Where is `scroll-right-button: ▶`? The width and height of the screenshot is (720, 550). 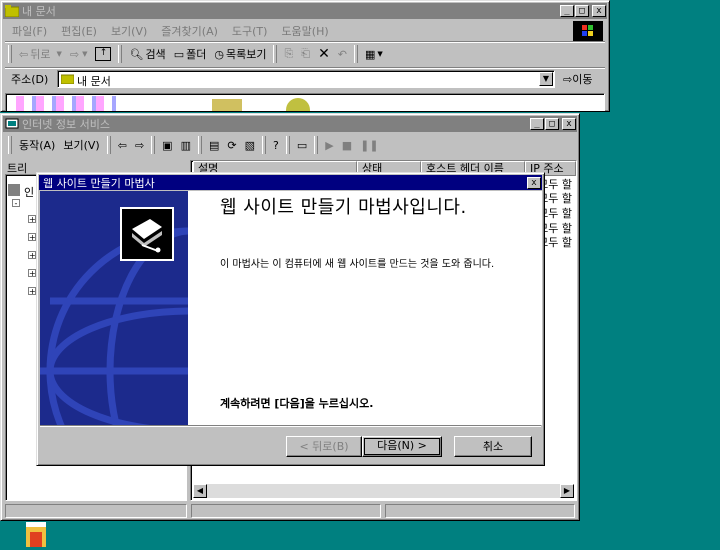
scroll-right-button: ▶ is located at coordinates (567, 491).